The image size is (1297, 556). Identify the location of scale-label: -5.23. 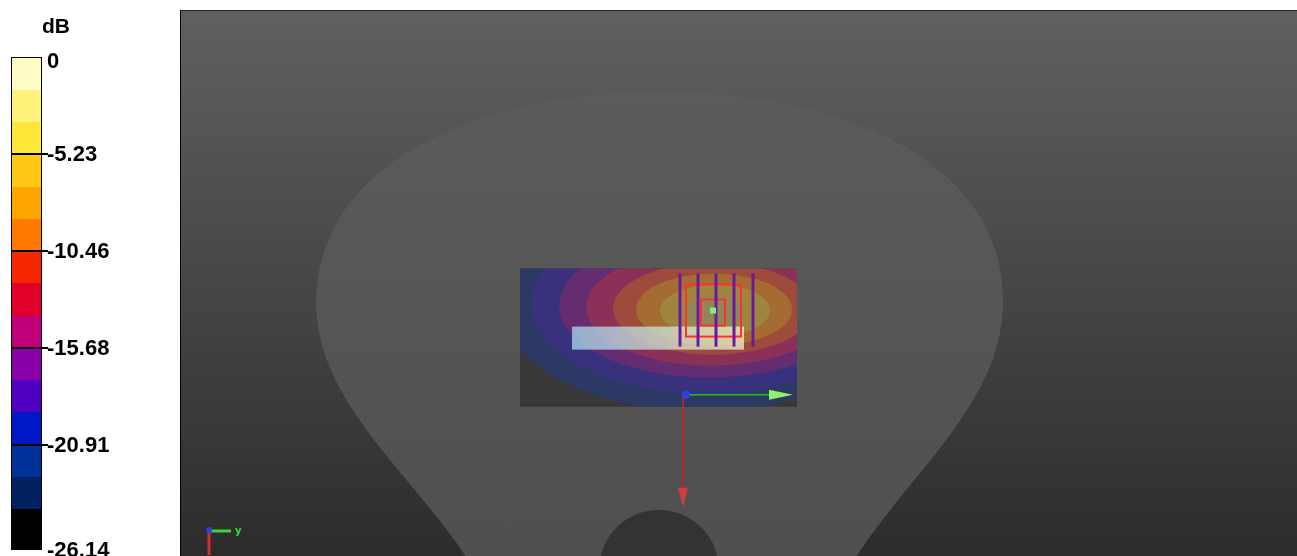
(72, 153).